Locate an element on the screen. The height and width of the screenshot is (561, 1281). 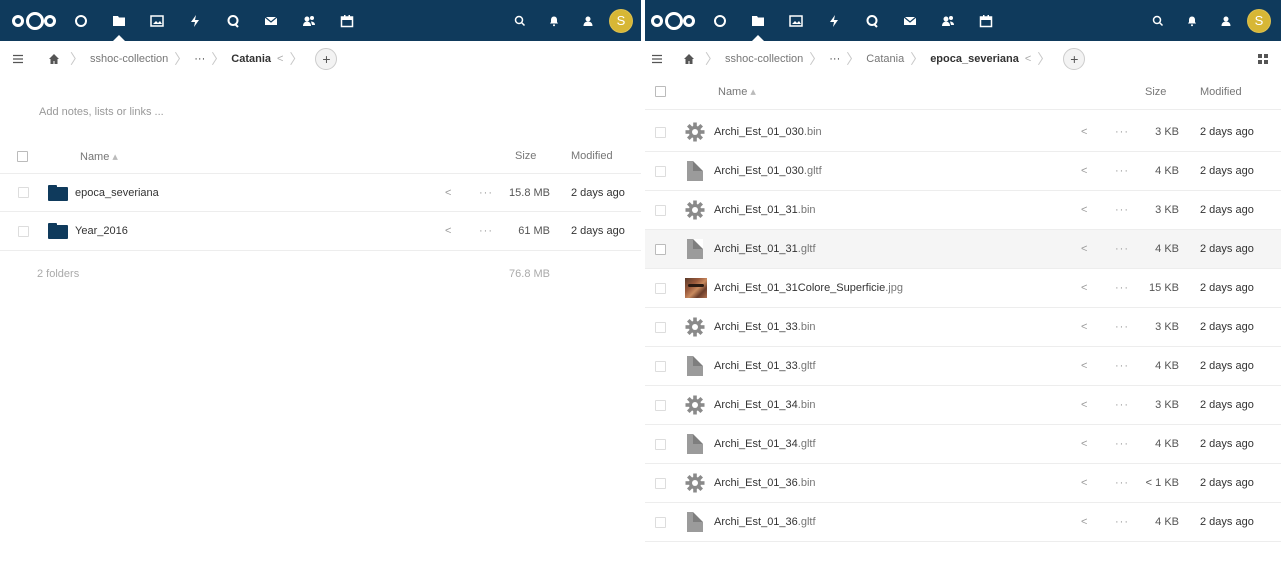
file-name: Archi_Est_01_34.bin is located at coordinates (765, 405).